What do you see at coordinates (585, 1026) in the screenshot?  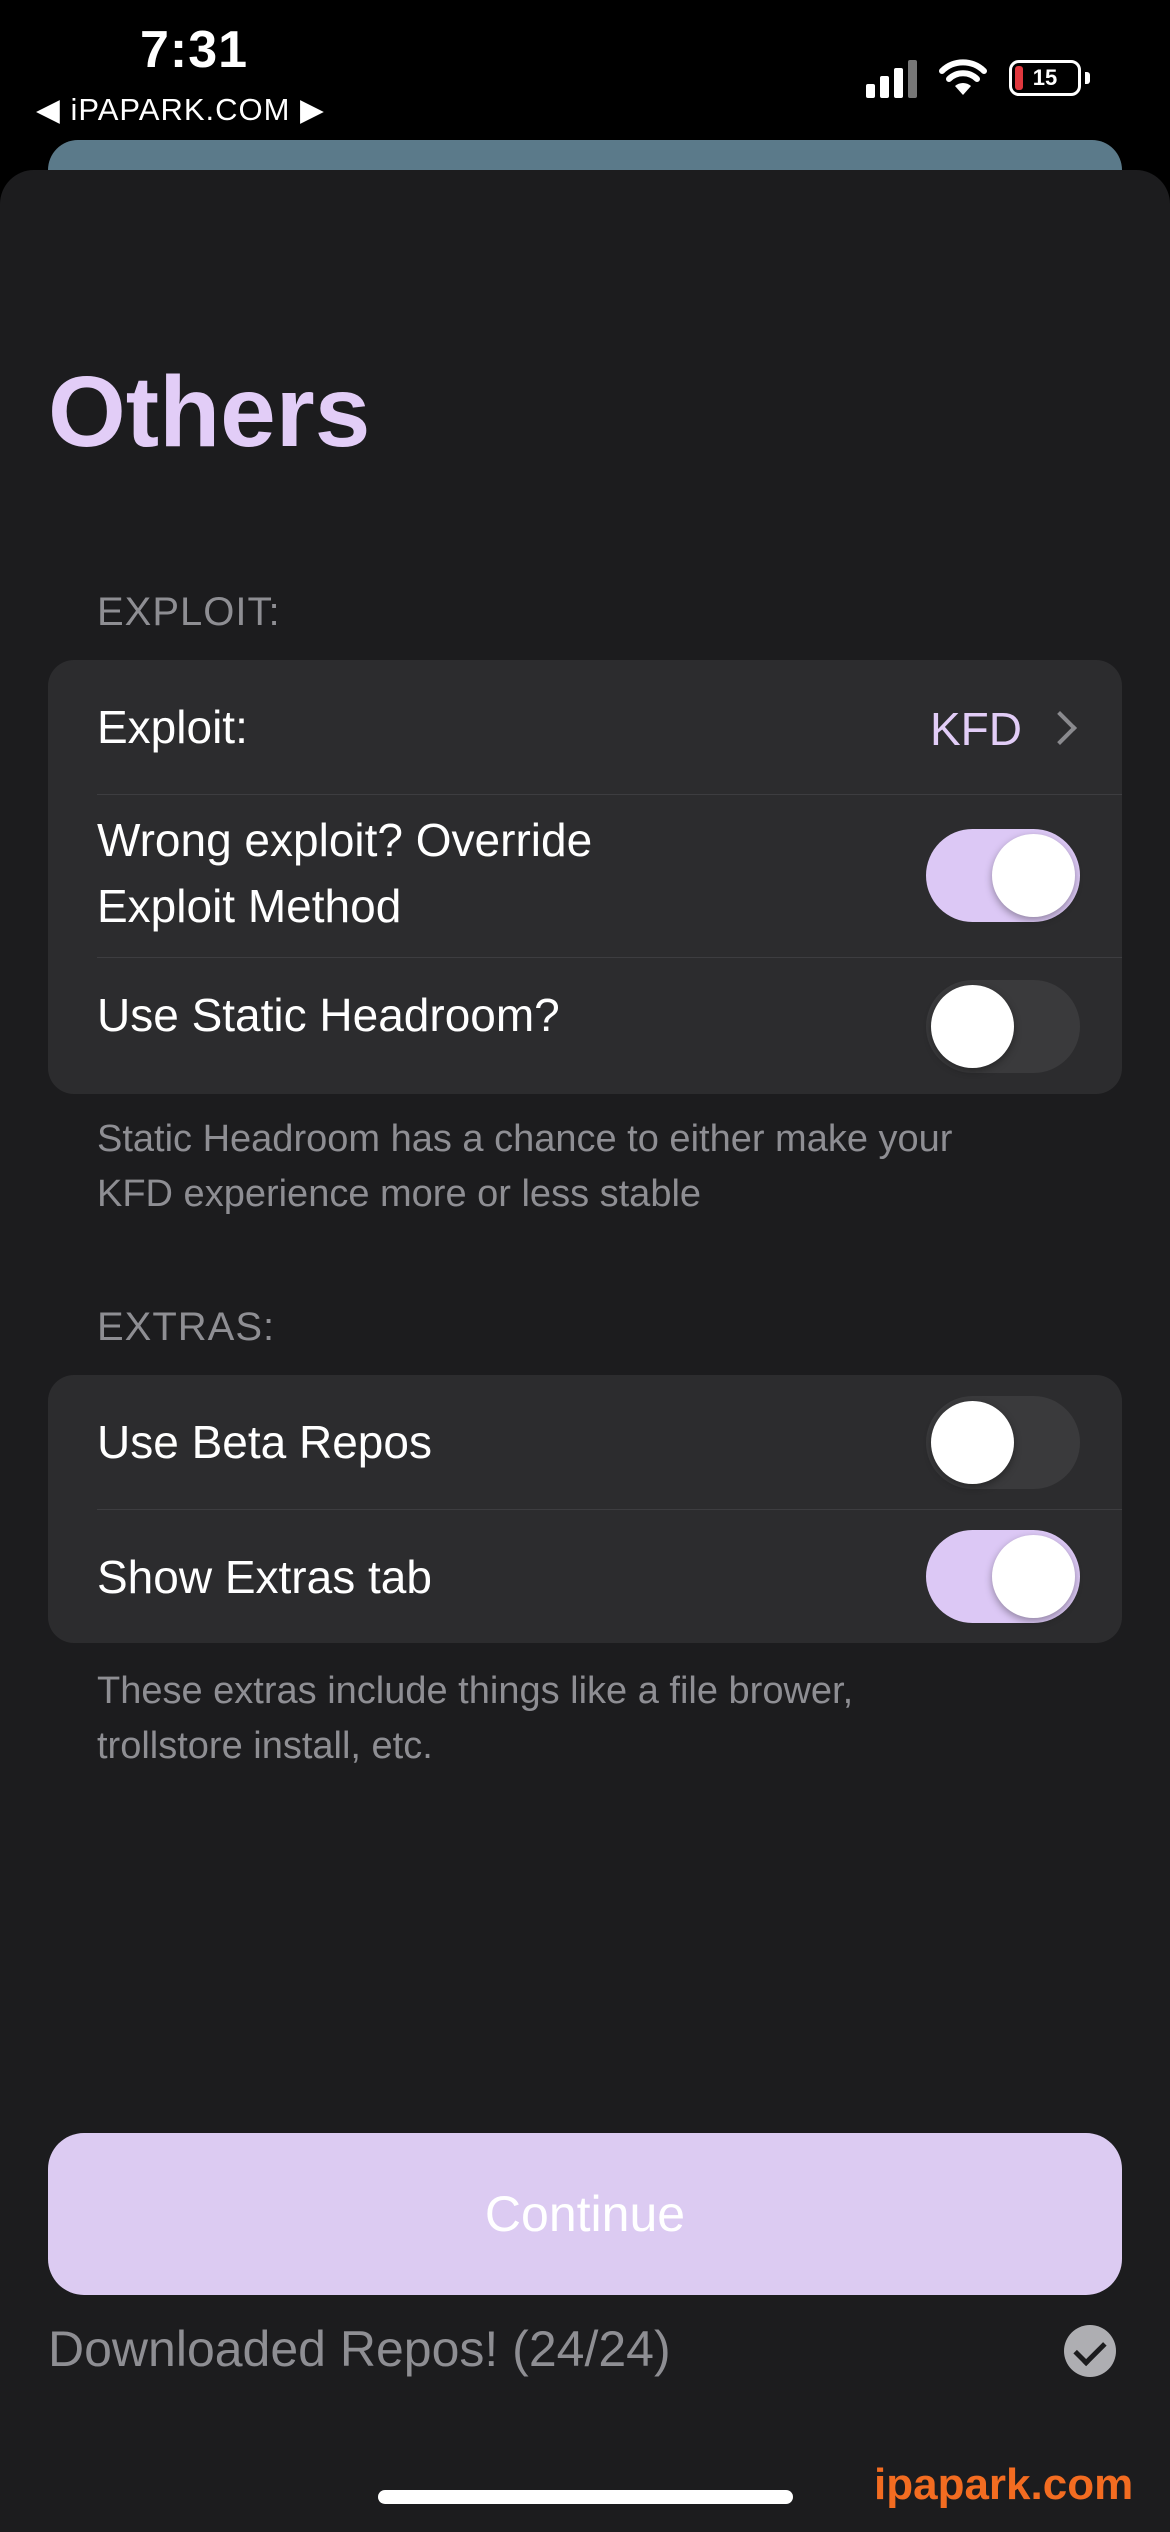 I see `static-headroom-row: Use Static Headroom?` at bounding box center [585, 1026].